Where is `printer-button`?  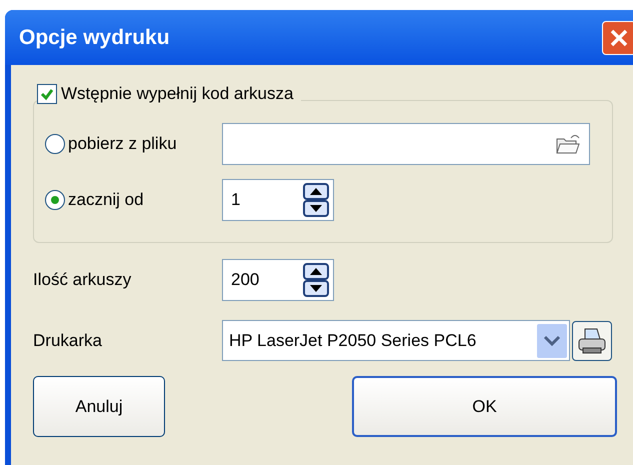 printer-button is located at coordinates (592, 340).